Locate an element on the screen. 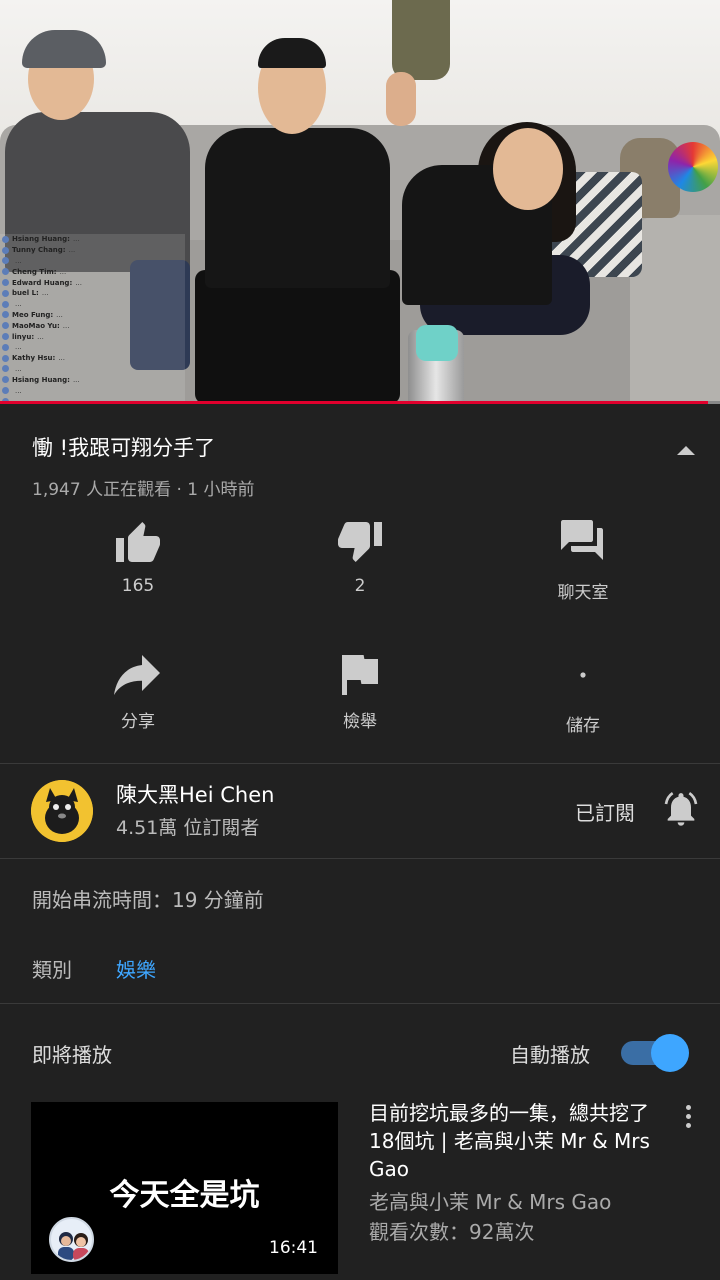 The image size is (720, 1280). up-next-channel: 老高與小茉 Mr & Mrs Gao is located at coordinates (490, 1202).